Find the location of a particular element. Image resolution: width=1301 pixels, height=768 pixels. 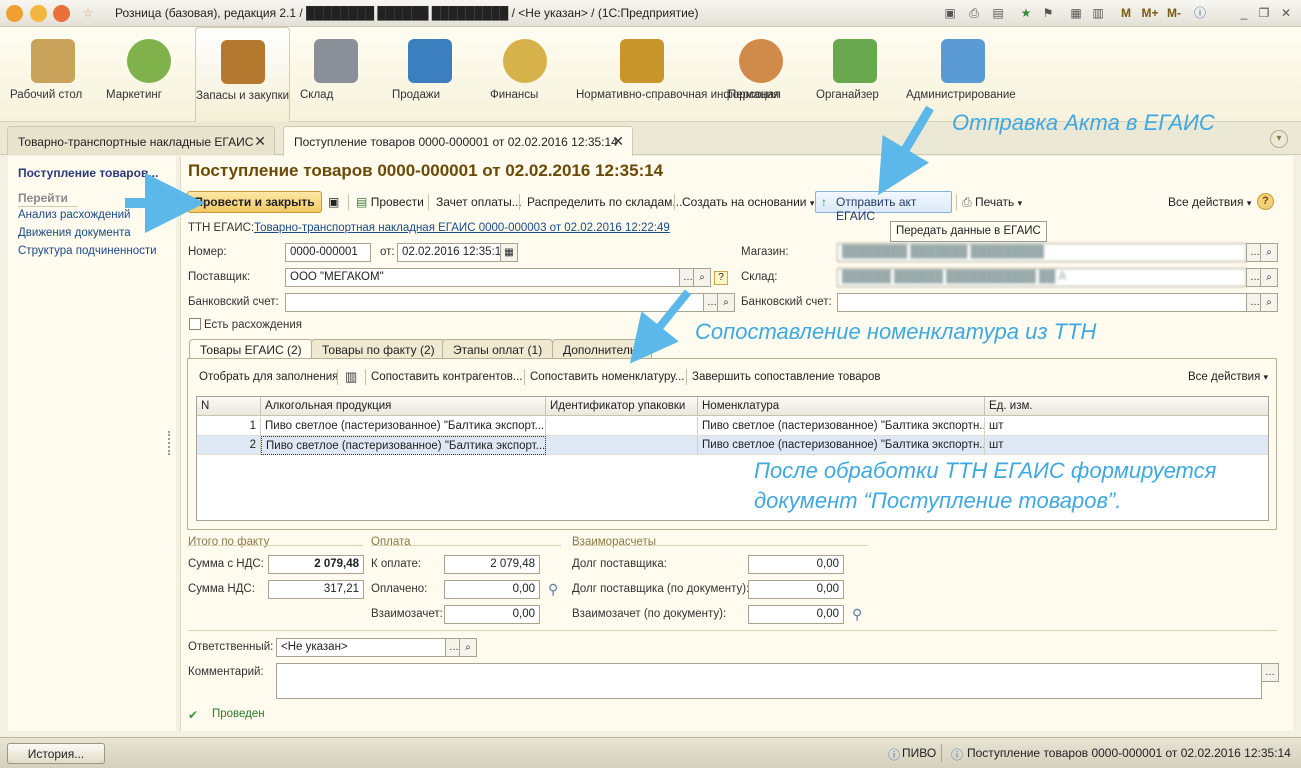

nav-item-movements: Движения документа is located at coordinates (74, 233).